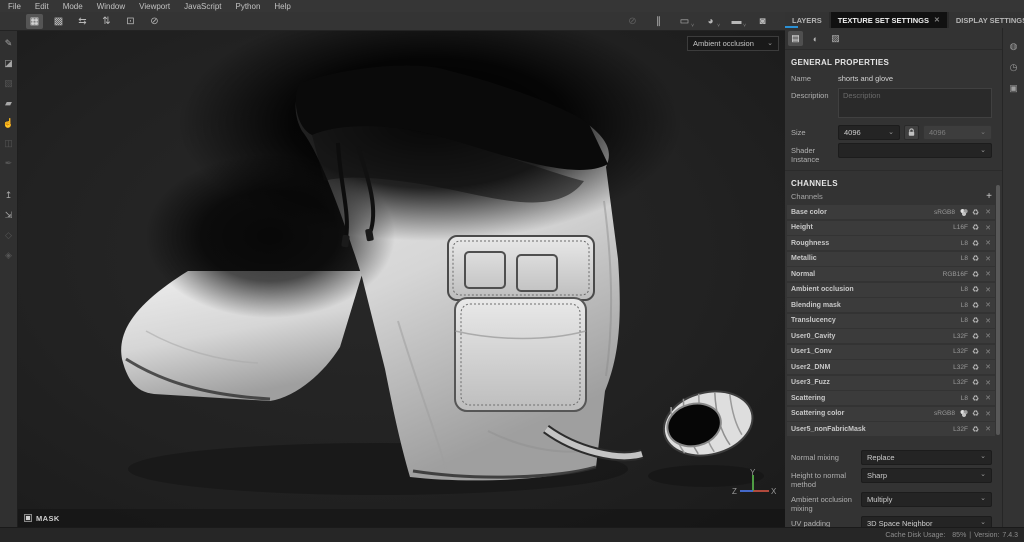  What do you see at coordinates (9, 43) in the screenshot?
I see `paint-tool: ✎` at bounding box center [9, 43].